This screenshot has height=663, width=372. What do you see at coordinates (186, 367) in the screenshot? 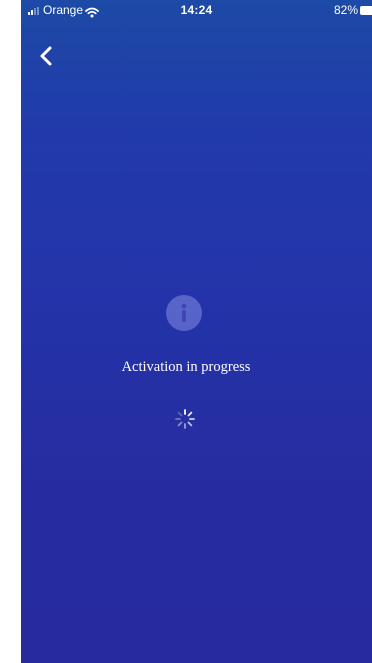
I see `activation-status-text: Activation in progress` at bounding box center [186, 367].